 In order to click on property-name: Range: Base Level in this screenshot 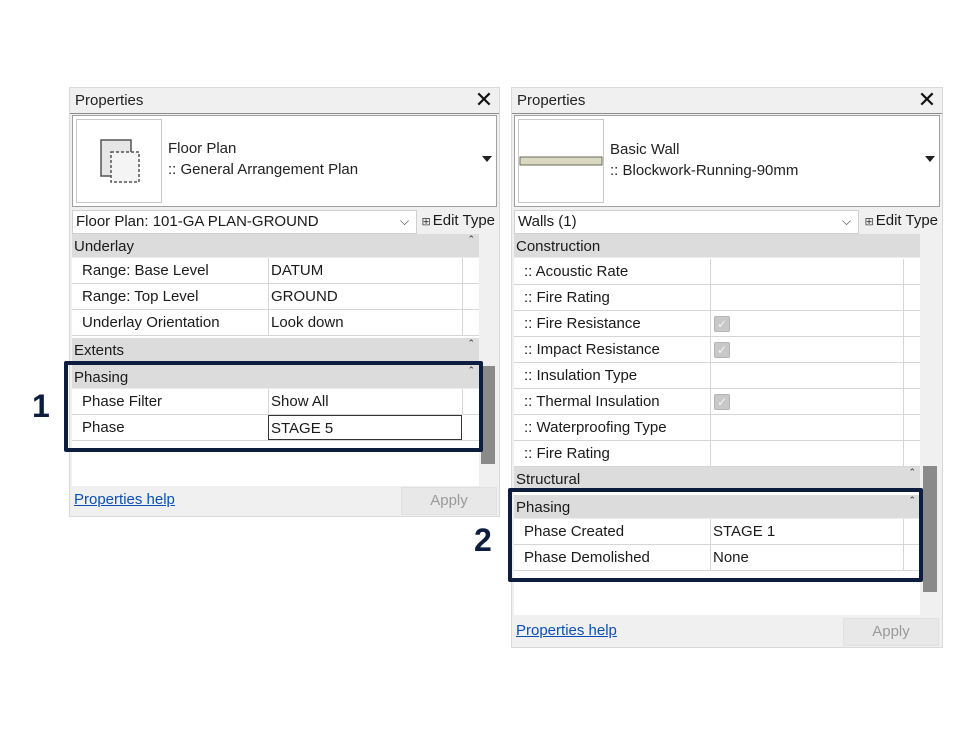, I will do `click(145, 270)`.